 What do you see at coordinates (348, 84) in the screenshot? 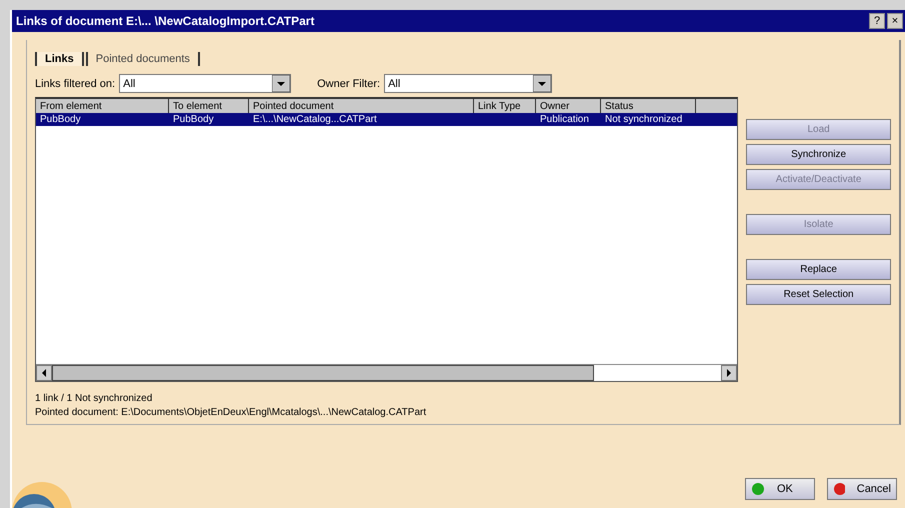
I see `filter-label: Owner Filter:` at bounding box center [348, 84].